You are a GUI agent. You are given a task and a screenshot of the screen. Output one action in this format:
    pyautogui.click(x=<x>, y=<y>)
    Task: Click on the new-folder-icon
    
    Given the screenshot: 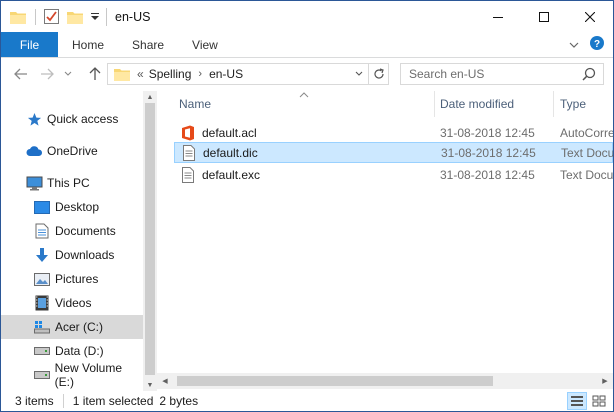 What is the action you would take?
    pyautogui.click(x=75, y=17)
    